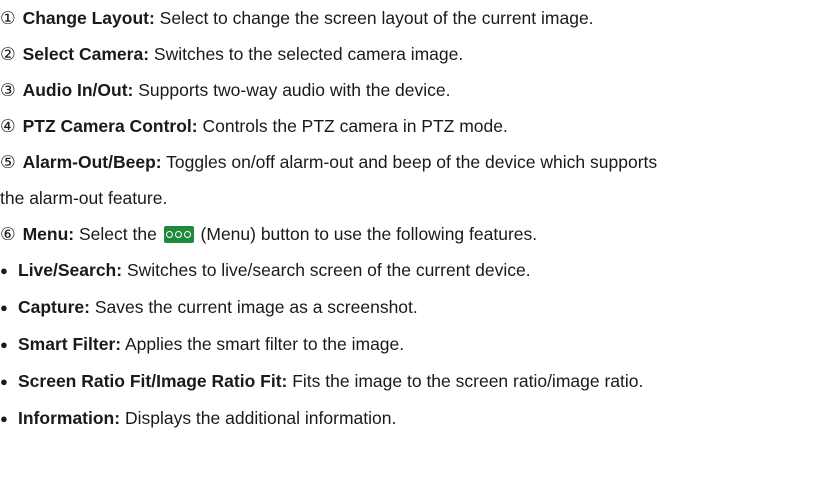 This screenshot has height=477, width=837. What do you see at coordinates (8, 162) in the screenshot?
I see `item-marker: ⑤` at bounding box center [8, 162].